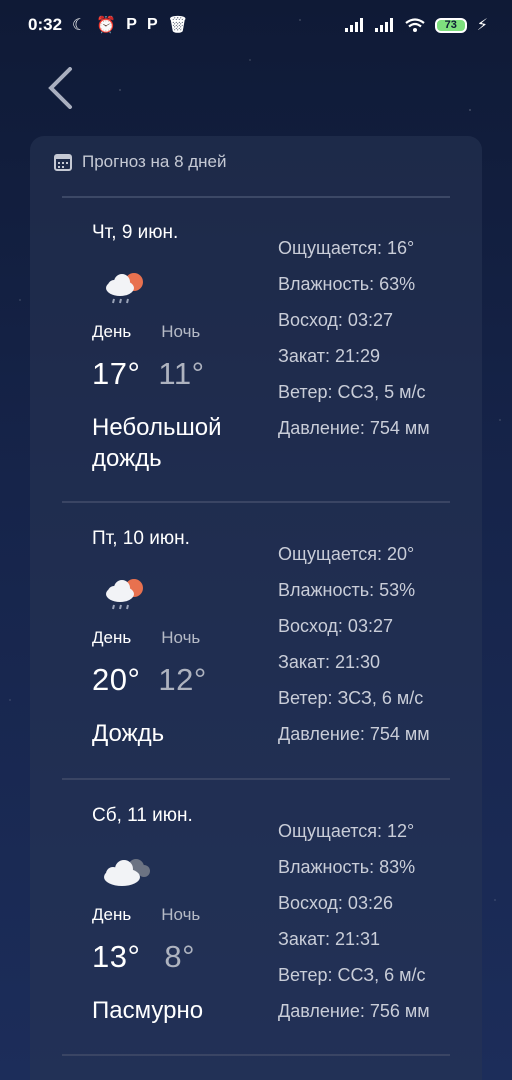 The width and height of the screenshot is (512, 1080). What do you see at coordinates (148, 1010) in the screenshot?
I see `condition: Пасмурно` at bounding box center [148, 1010].